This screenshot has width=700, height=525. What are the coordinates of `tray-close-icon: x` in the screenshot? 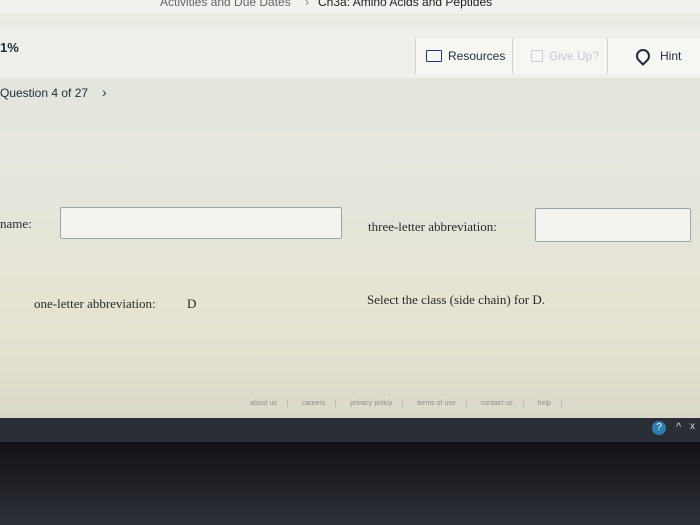 It's located at (692, 426).